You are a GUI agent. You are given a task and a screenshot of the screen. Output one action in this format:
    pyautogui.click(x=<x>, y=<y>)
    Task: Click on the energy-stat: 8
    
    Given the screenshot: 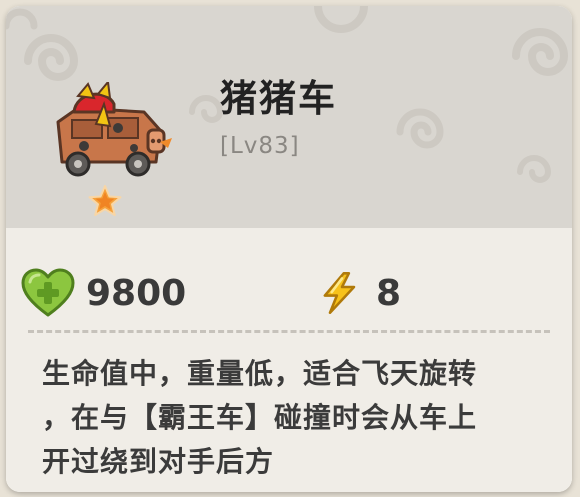 What is the action you would take?
    pyautogui.click(x=359, y=293)
    